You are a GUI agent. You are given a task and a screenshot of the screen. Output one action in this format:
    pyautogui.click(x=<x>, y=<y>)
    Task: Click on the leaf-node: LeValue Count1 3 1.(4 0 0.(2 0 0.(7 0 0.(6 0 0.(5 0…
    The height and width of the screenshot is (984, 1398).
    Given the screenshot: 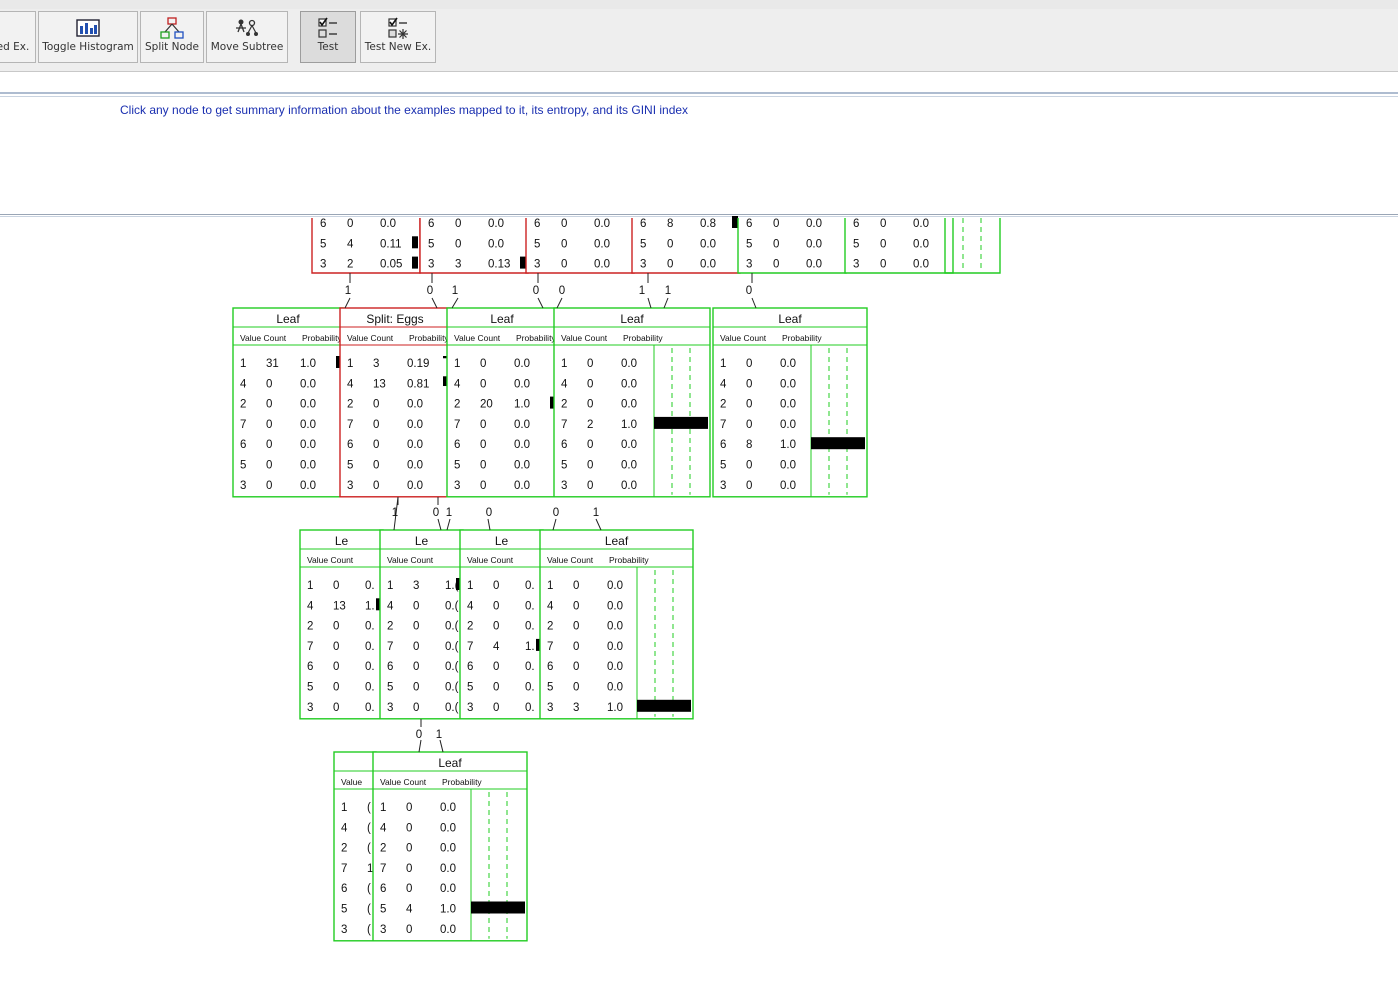 What is the action you would take?
    pyautogui.click(x=421, y=624)
    